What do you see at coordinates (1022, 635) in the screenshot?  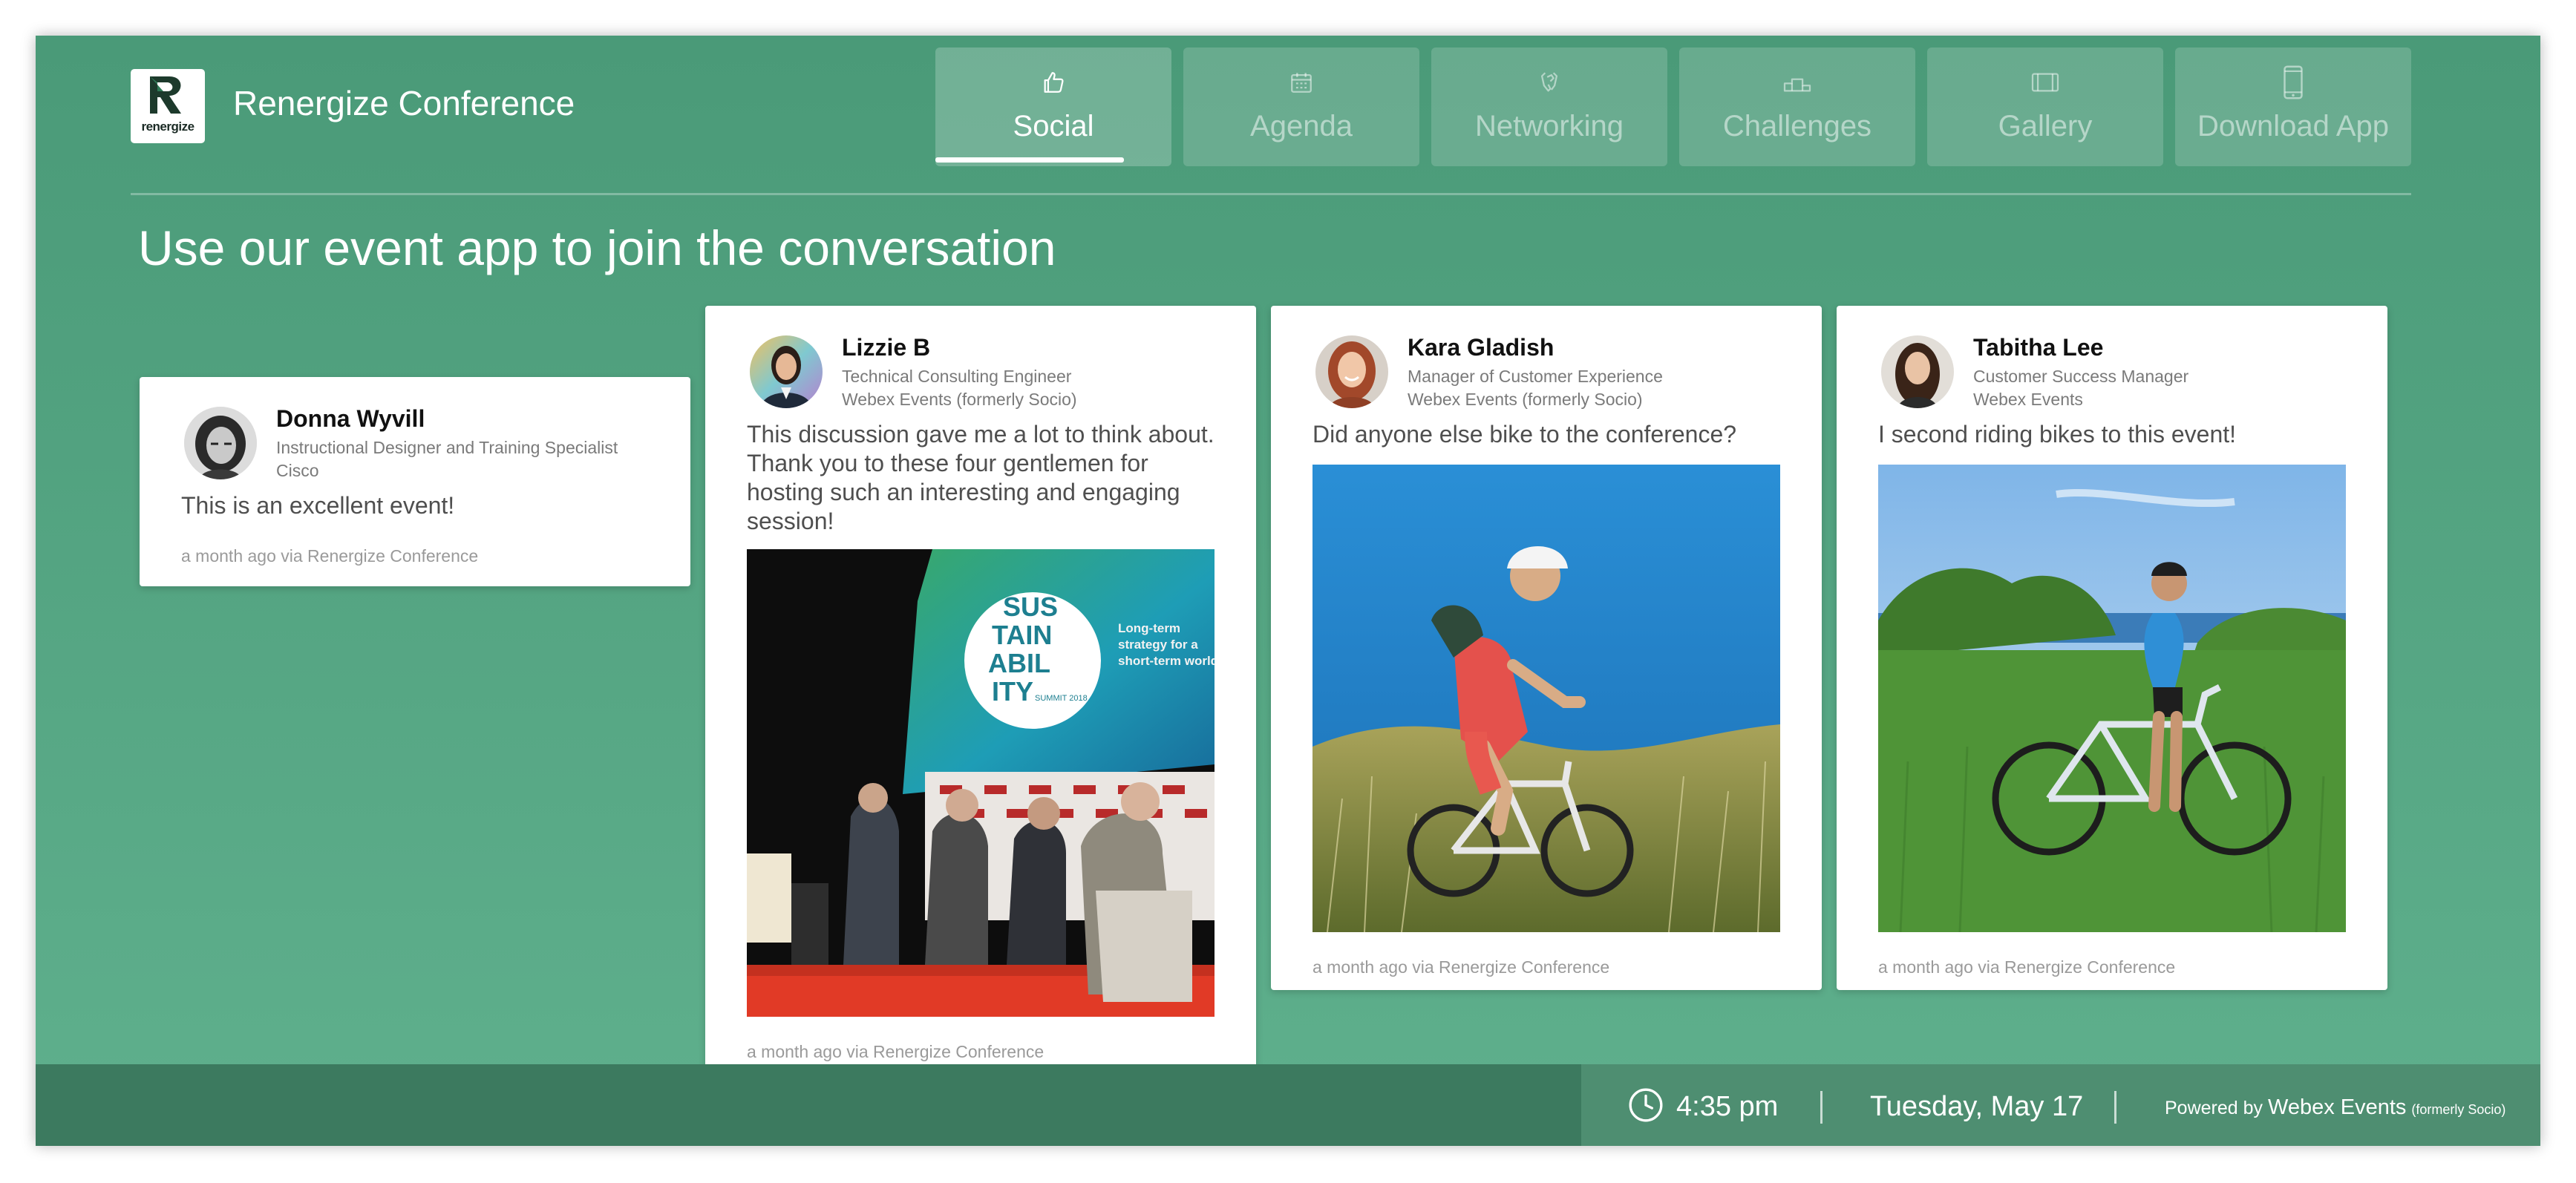 I see `sign-line: TAIN` at bounding box center [1022, 635].